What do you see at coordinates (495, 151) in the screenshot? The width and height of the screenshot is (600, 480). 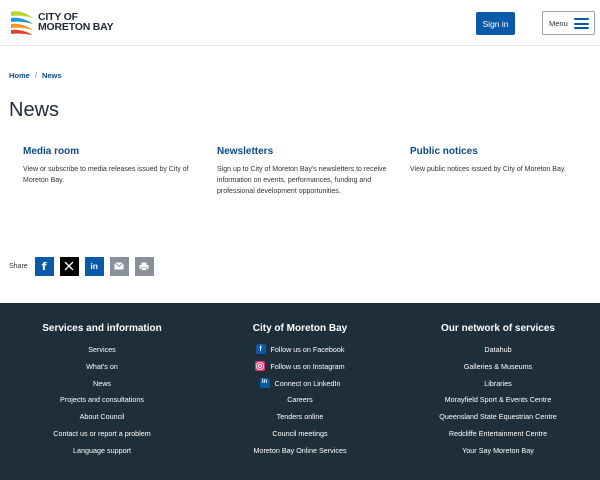 I see `card-title: Public notices` at bounding box center [495, 151].